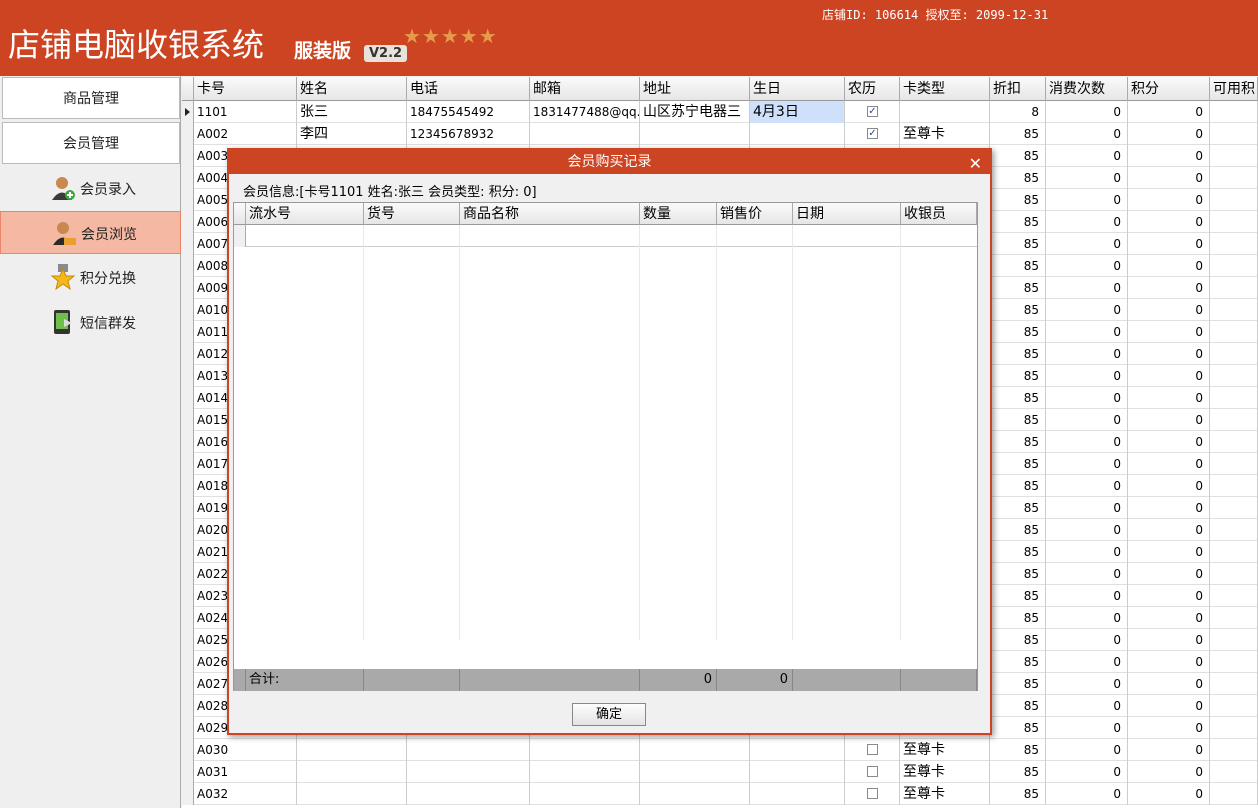  What do you see at coordinates (352, 112) in the screenshot?
I see `cell-name: 张三` at bounding box center [352, 112].